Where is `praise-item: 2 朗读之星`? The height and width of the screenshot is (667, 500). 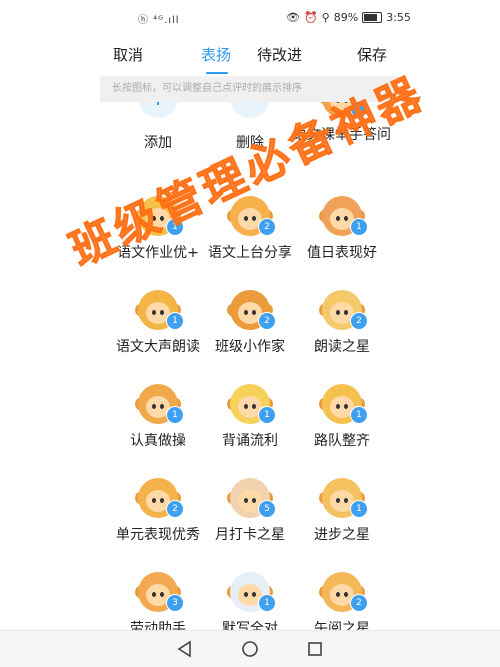
praise-item: 2 朗读之星 is located at coordinates (342, 335).